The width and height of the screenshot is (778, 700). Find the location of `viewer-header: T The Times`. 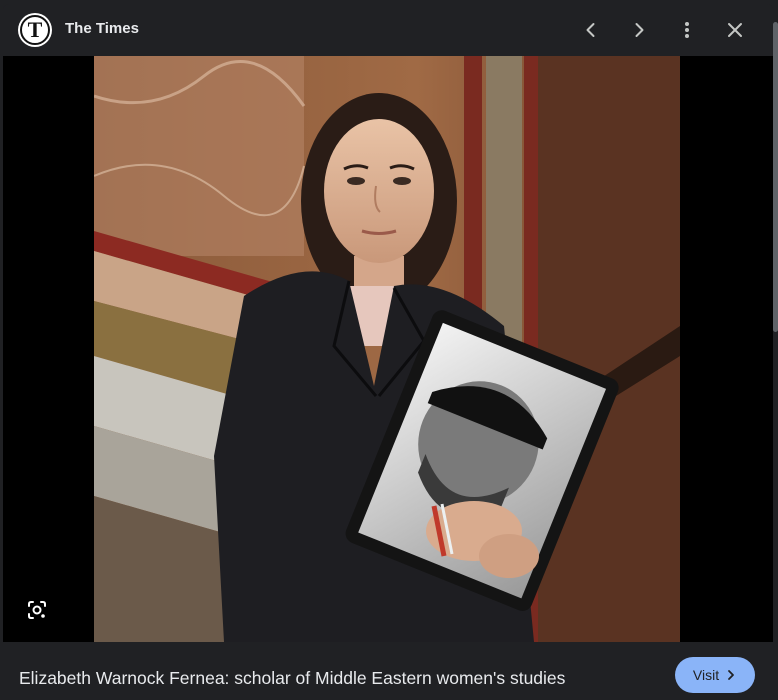

viewer-header: T The Times is located at coordinates (388, 30).